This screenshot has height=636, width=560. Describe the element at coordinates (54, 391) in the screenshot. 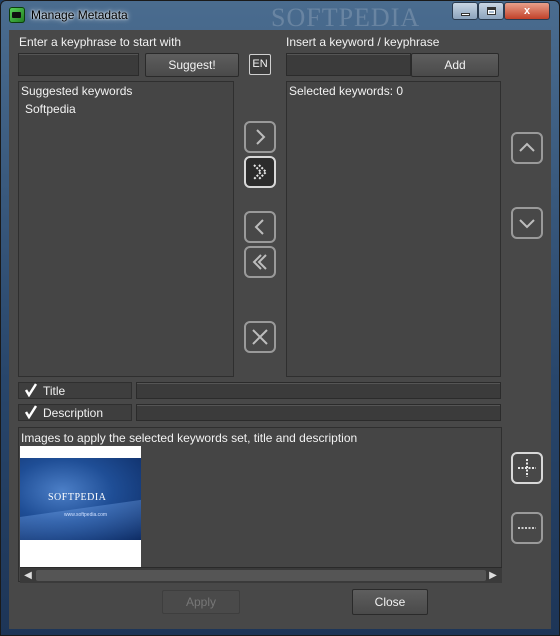

I see `title-label: Title` at that location.